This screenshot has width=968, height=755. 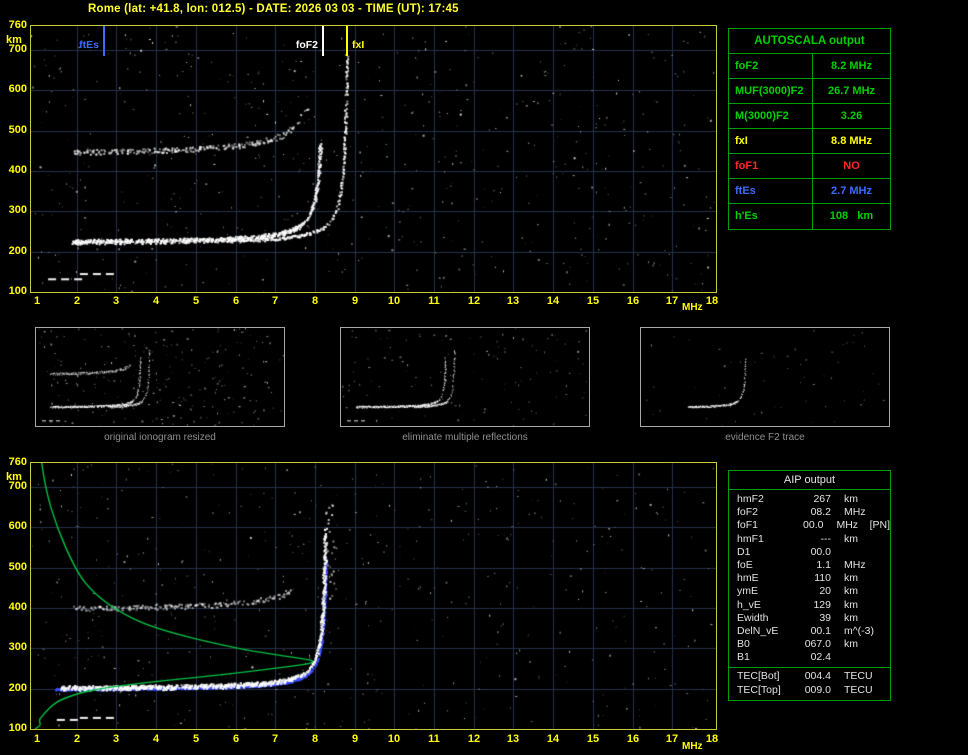 I want to click on thumbnail-eliminate-reflections, so click(x=465, y=377).